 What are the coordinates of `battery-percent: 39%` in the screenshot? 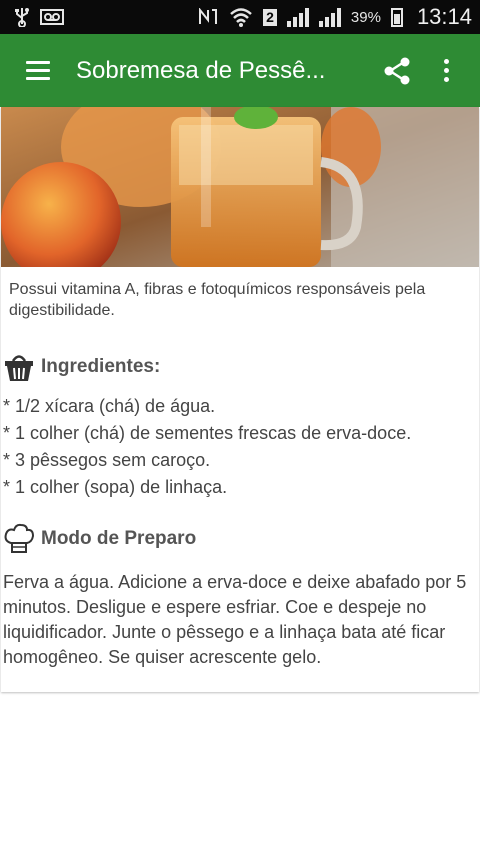 It's located at (365, 17).